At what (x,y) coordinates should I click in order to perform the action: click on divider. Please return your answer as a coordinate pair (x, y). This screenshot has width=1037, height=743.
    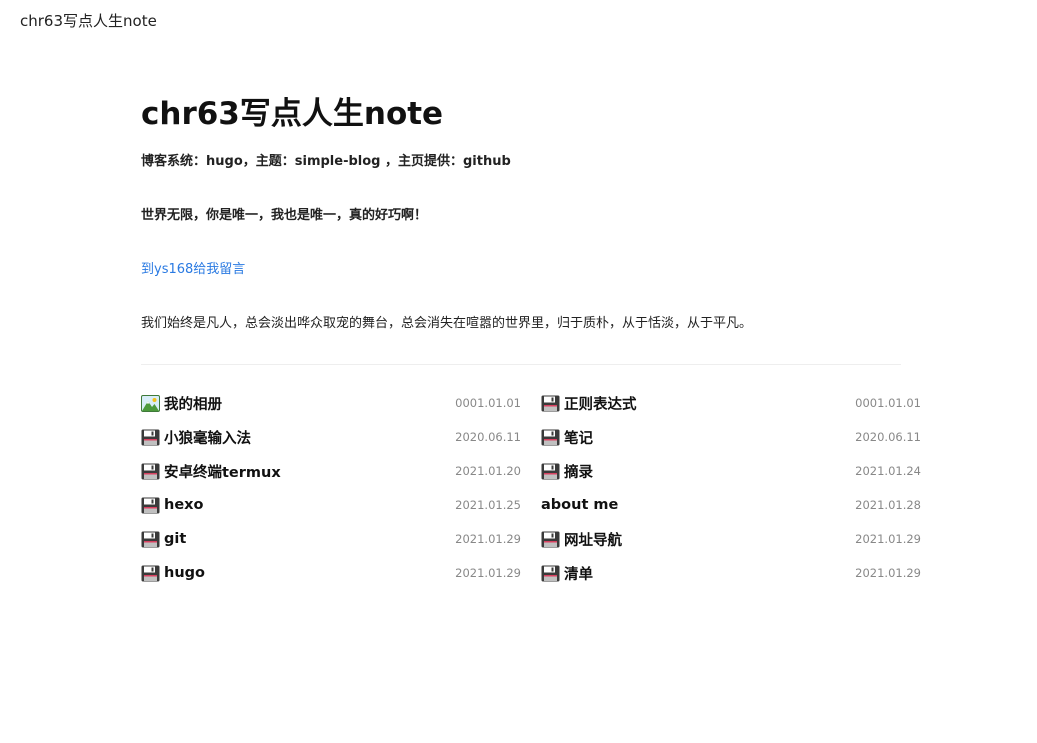
    Looking at the image, I should click on (521, 364).